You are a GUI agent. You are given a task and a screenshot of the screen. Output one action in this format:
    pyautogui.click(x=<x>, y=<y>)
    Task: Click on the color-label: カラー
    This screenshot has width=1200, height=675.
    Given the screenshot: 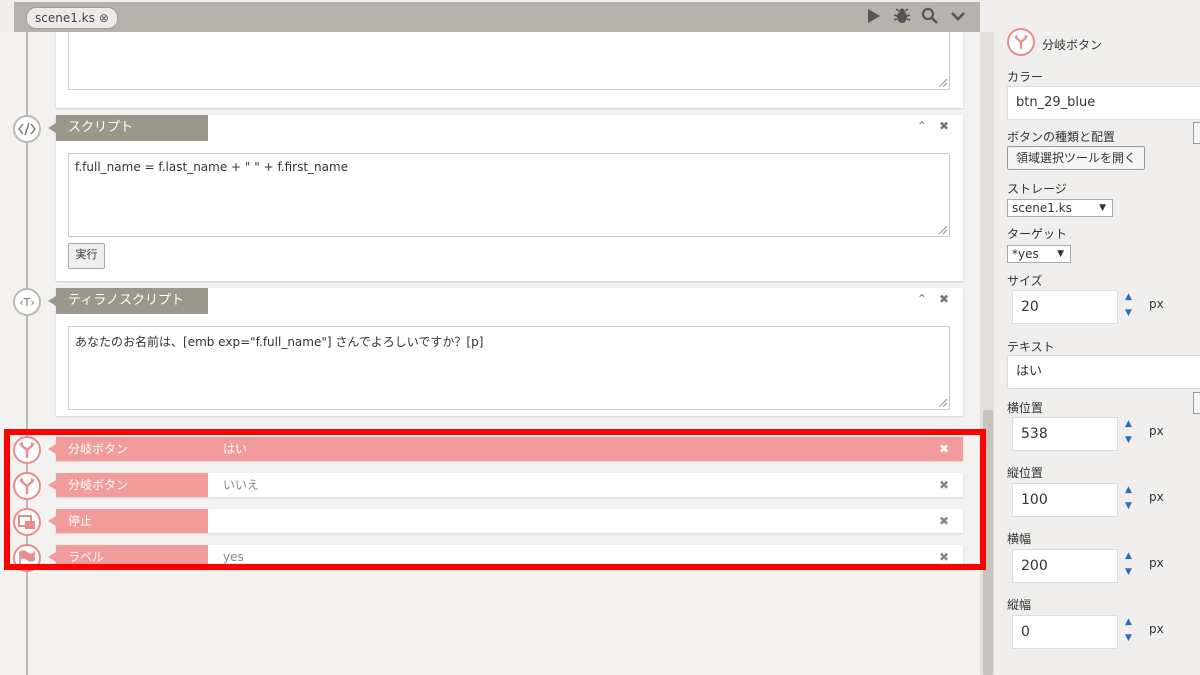 What is the action you would take?
    pyautogui.click(x=1025, y=77)
    